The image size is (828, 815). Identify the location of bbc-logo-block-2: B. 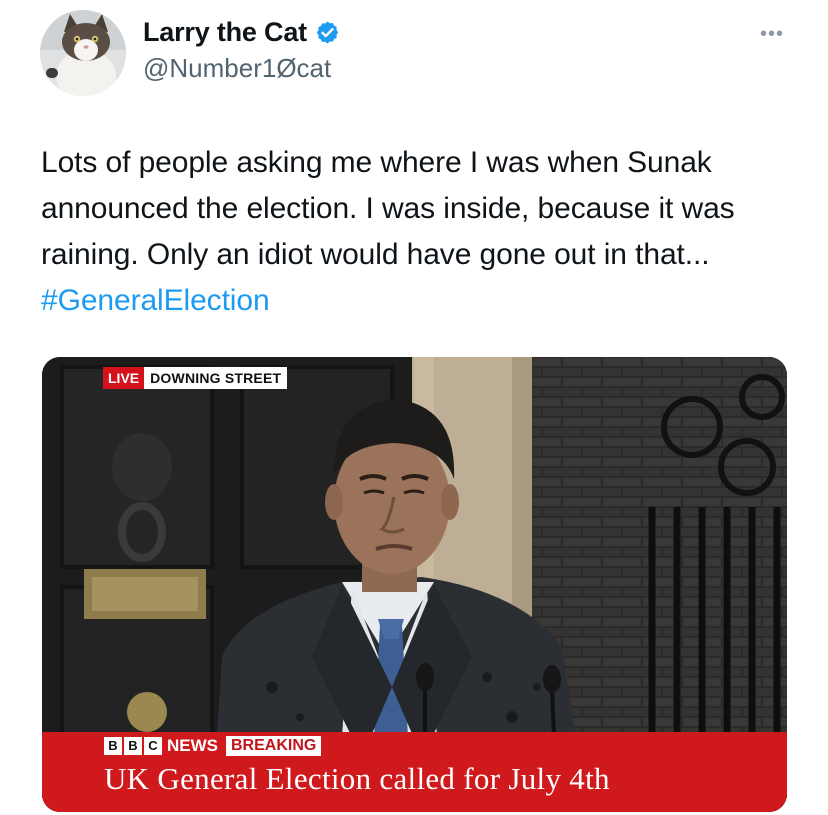
(133, 746).